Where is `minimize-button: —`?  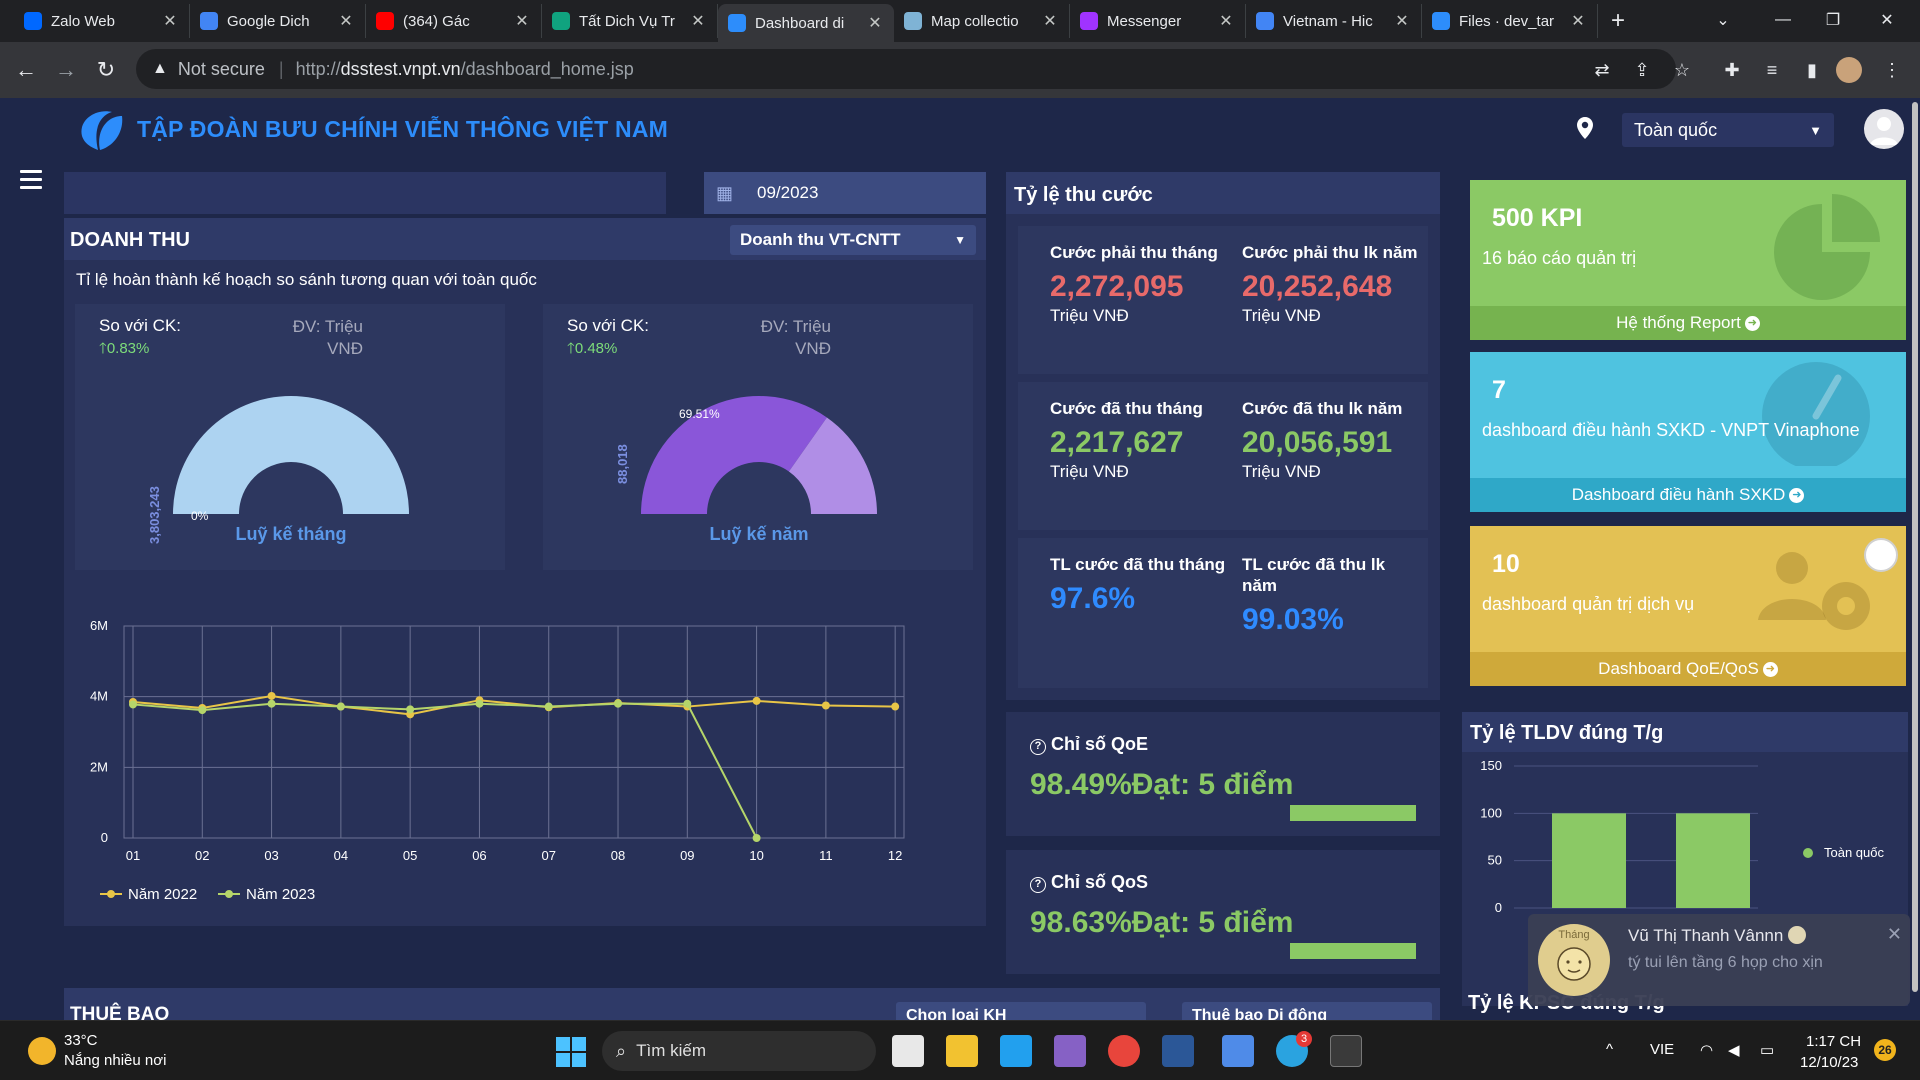 minimize-button: — is located at coordinates (1783, 20).